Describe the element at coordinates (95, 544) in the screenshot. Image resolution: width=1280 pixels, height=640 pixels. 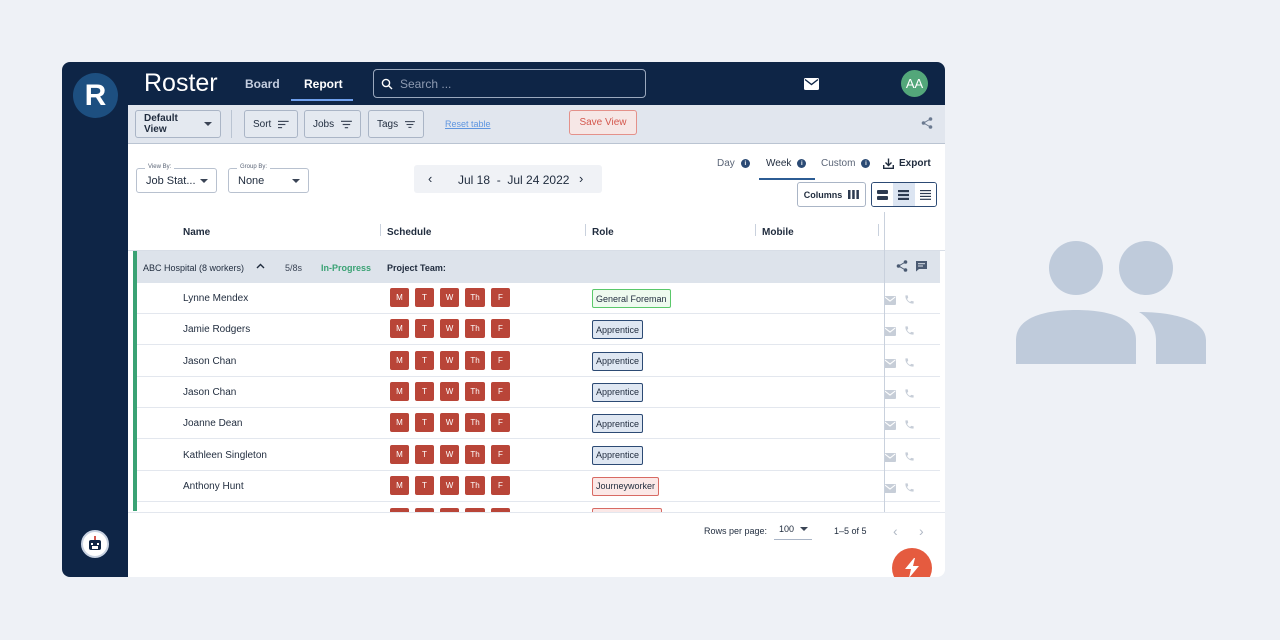
I see `assistant-avatar` at that location.